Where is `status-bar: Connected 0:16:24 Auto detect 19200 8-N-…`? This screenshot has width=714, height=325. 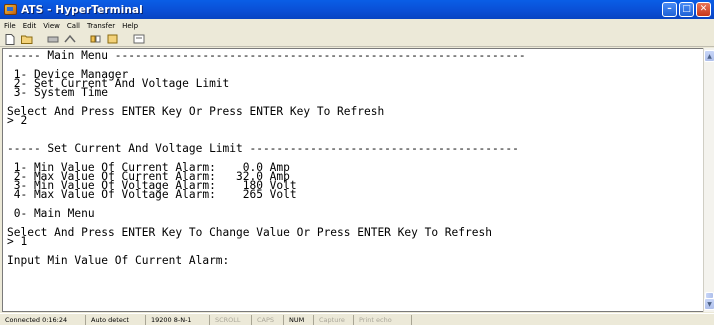 status-bar: Connected 0:16:24 Auto detect 19200 8-N-… is located at coordinates (357, 319).